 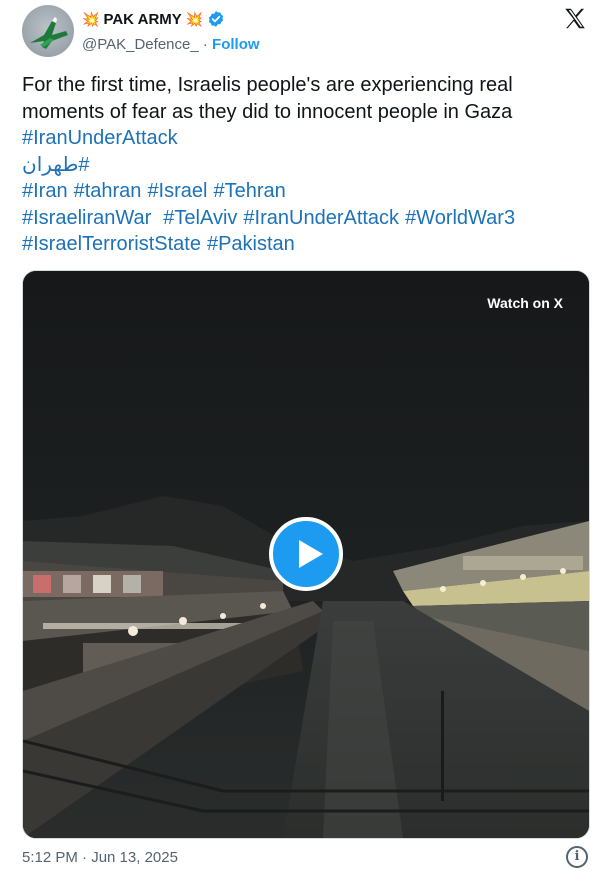 What do you see at coordinates (577, 857) in the screenshot?
I see `info-icon: i` at bounding box center [577, 857].